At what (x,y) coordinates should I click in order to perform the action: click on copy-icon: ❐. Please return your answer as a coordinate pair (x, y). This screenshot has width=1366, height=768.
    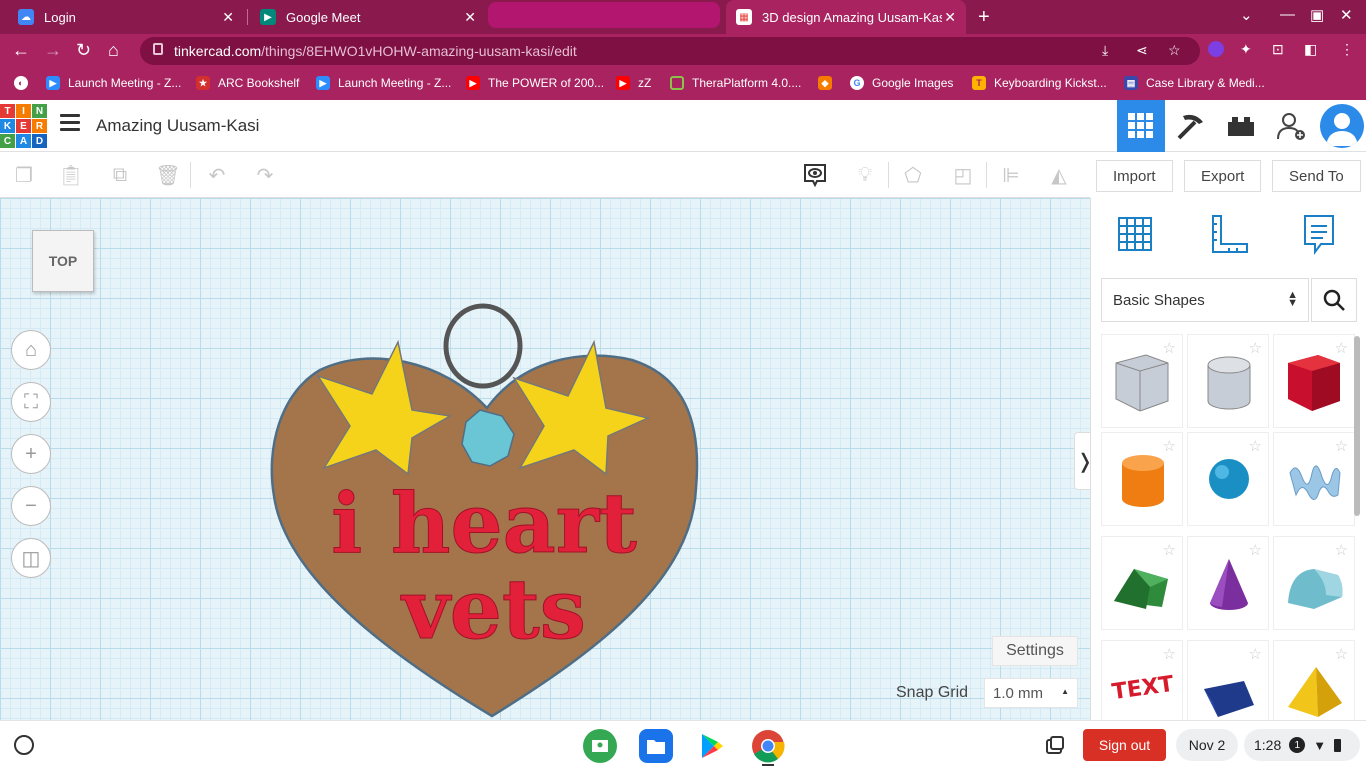
    Looking at the image, I should click on (24, 175).